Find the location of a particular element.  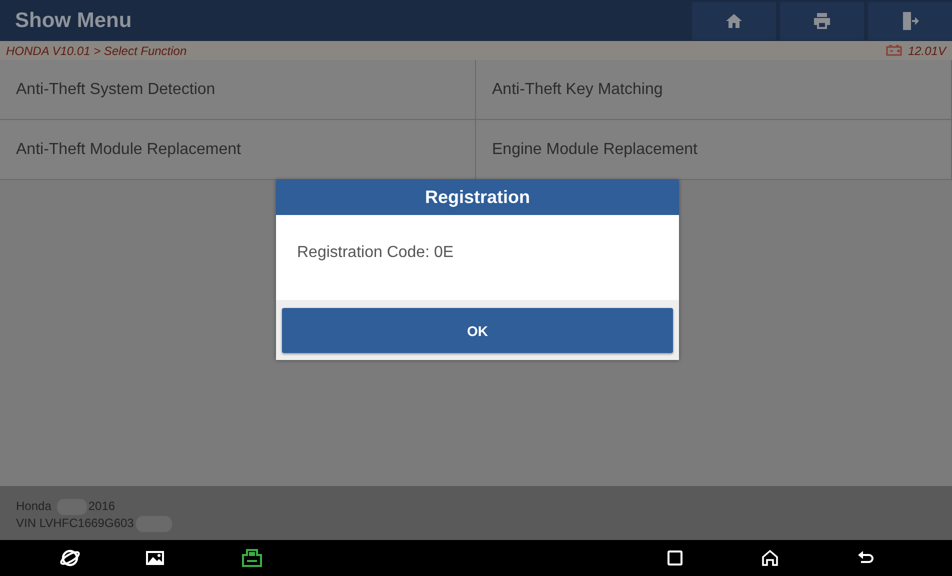

registration-code-message: Registration Code: 0E is located at coordinates (375, 252).